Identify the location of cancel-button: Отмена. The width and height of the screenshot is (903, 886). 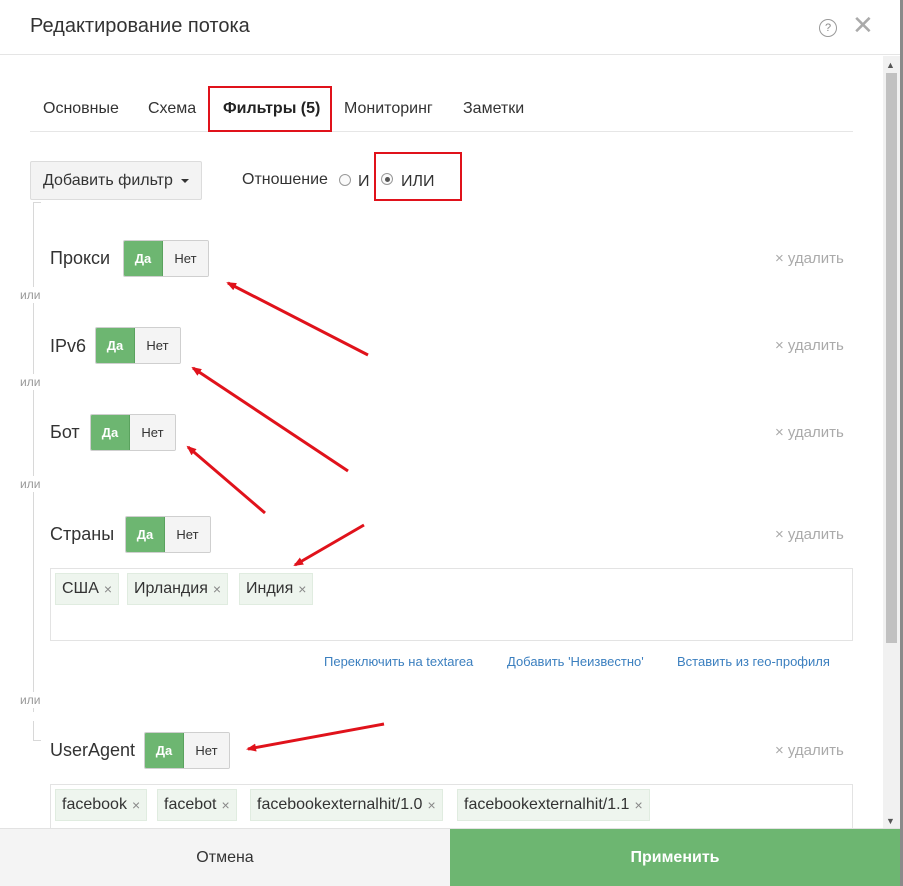
(225, 857).